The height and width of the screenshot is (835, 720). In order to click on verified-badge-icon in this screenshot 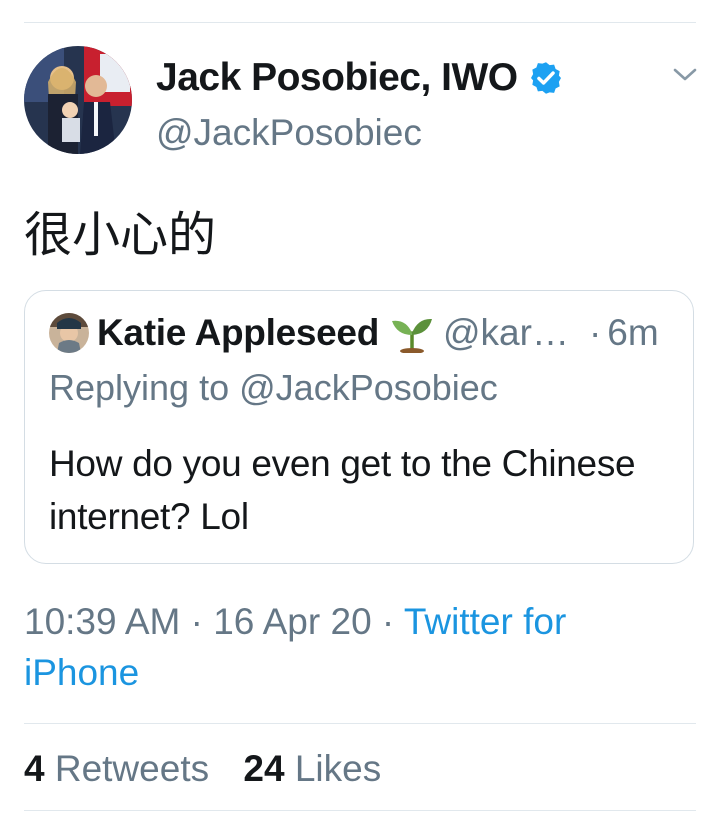, I will do `click(546, 78)`.